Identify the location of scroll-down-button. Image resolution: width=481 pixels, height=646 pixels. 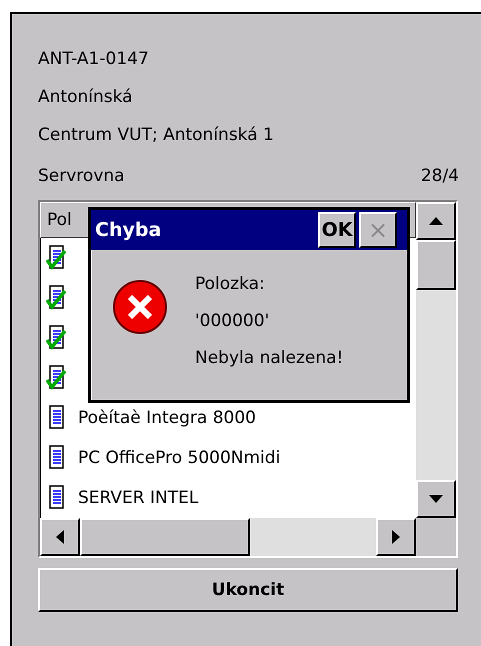
(436, 499).